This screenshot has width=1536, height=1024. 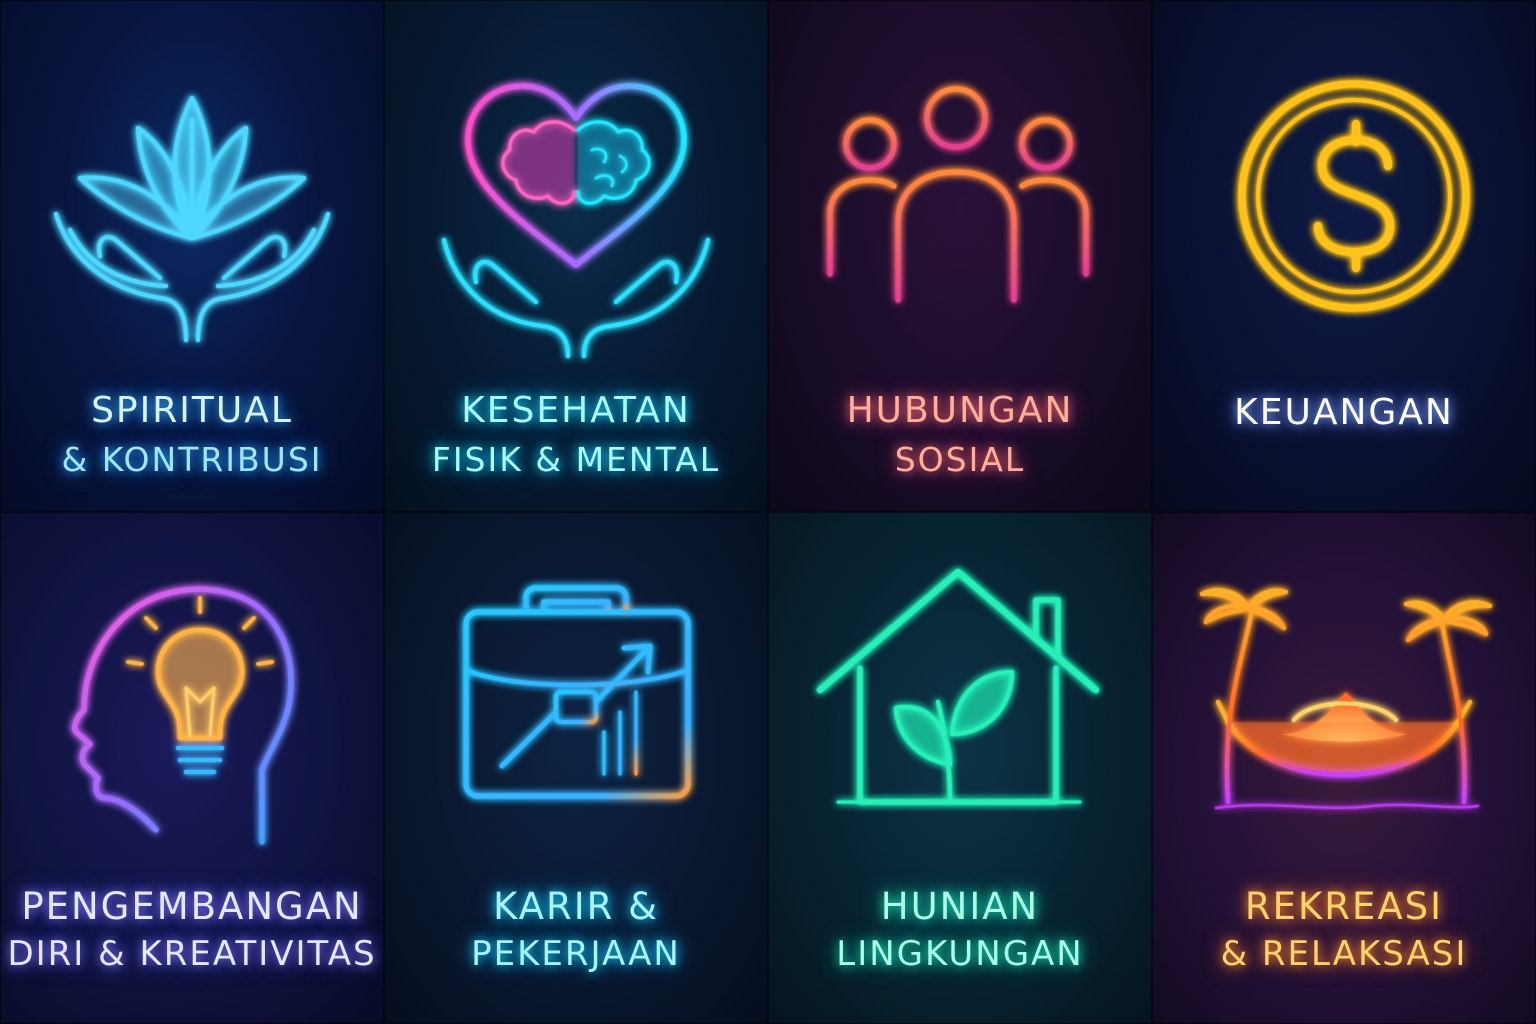 What do you see at coordinates (576, 459) in the screenshot?
I see `tile-kesehatan-subtitle: FISIK & MENTAL` at bounding box center [576, 459].